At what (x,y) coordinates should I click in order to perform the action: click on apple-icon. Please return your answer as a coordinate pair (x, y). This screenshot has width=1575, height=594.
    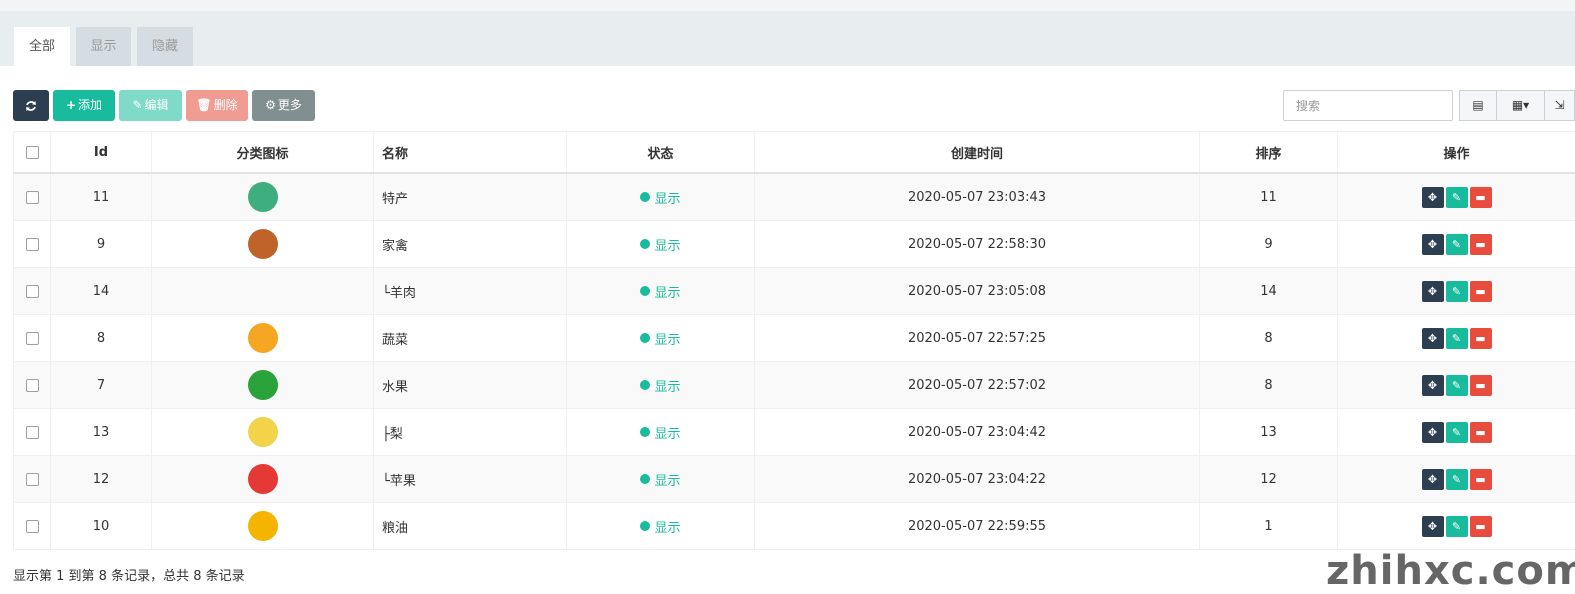
    Looking at the image, I should click on (263, 479).